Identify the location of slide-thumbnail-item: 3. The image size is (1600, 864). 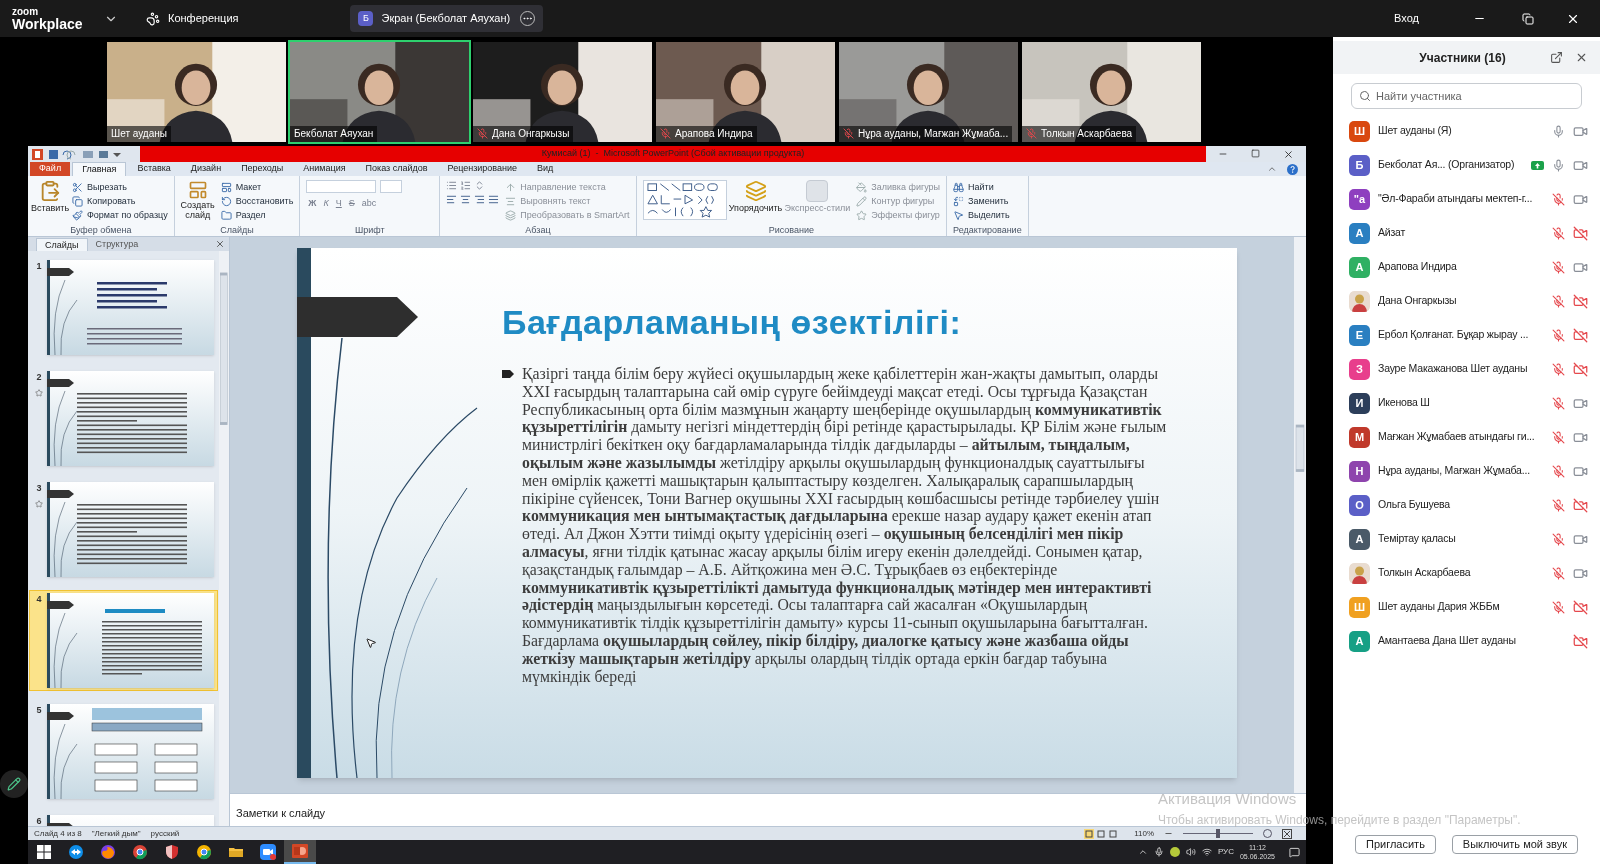
(123, 529).